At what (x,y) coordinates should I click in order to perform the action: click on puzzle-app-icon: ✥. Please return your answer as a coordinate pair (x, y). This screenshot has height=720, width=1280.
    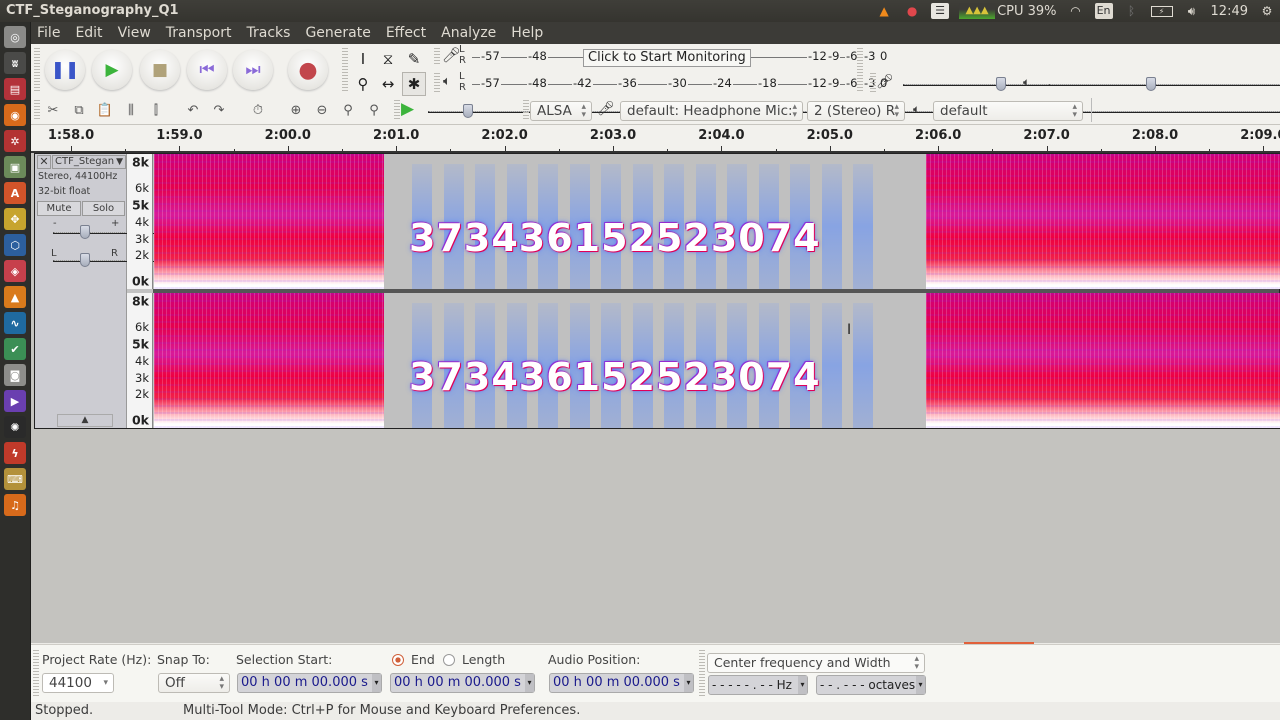
    Looking at the image, I should click on (15, 219).